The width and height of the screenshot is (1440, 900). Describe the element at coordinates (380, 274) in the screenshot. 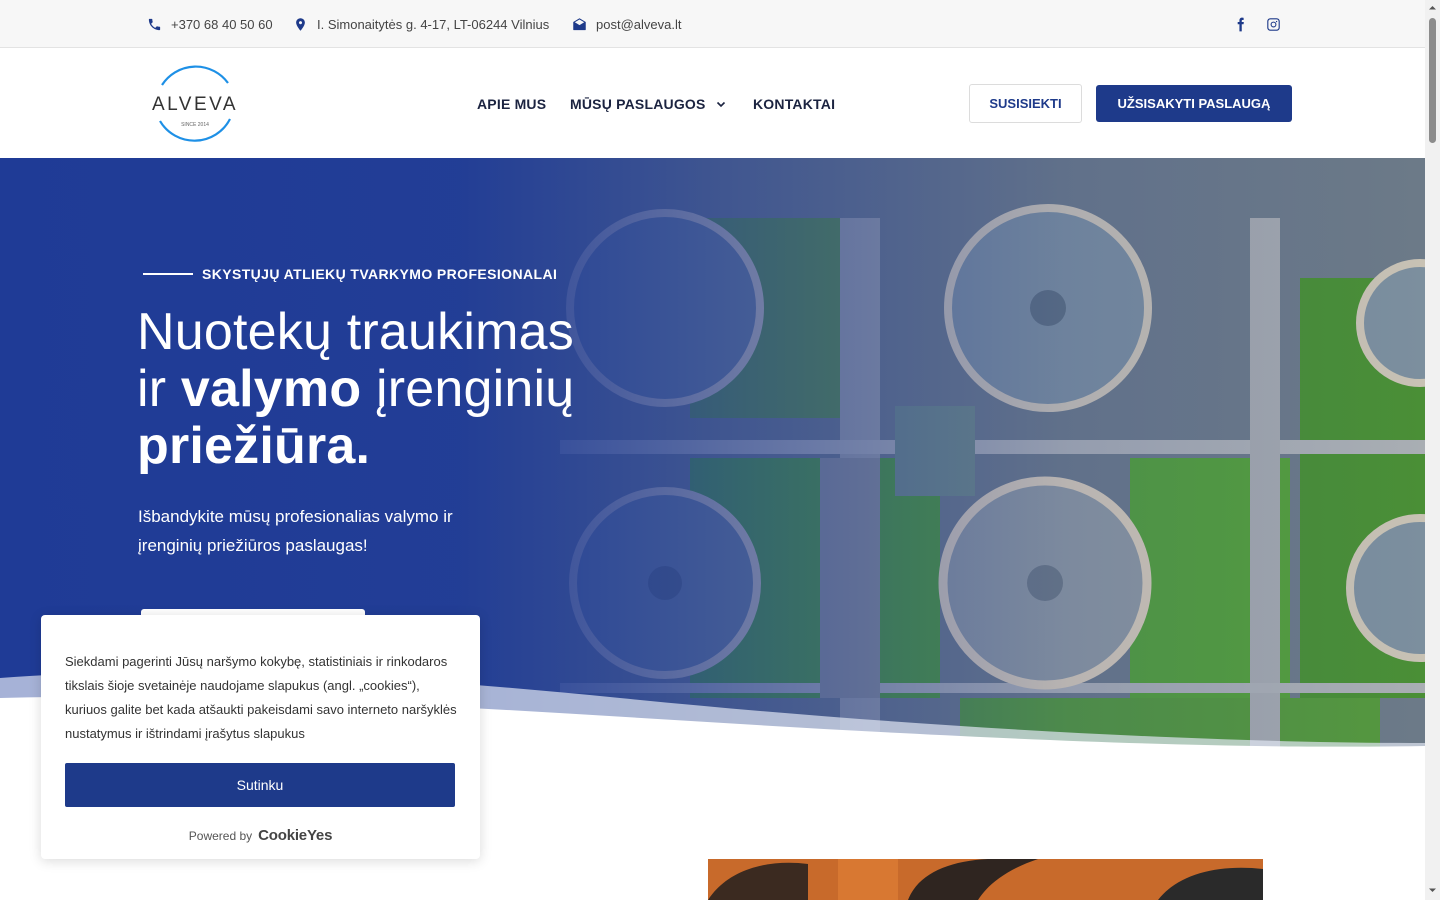

I see `eyebrow-text: SKYSTŲJŲ ATLIEKŲ TVARKYMO PROFESIONALAI` at that location.